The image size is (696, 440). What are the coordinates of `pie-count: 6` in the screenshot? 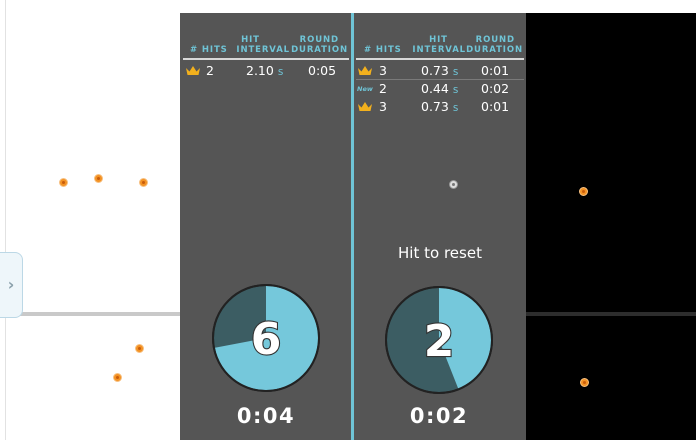 It's located at (266, 339).